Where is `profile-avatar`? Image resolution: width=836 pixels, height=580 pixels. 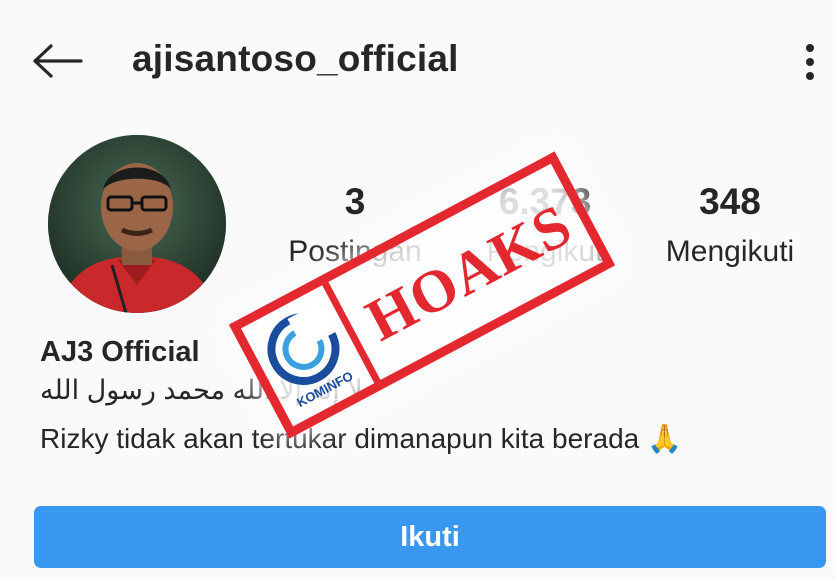
profile-avatar is located at coordinates (137, 224).